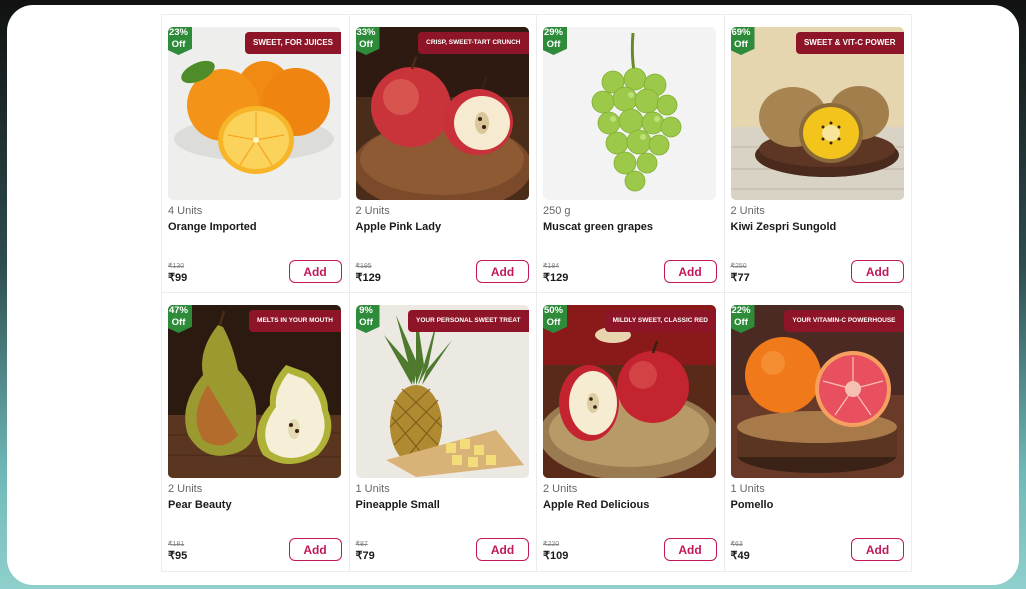 The width and height of the screenshot is (1026, 589). Describe the element at coordinates (741, 32) in the screenshot. I see `discount-percent: 69%` at that location.